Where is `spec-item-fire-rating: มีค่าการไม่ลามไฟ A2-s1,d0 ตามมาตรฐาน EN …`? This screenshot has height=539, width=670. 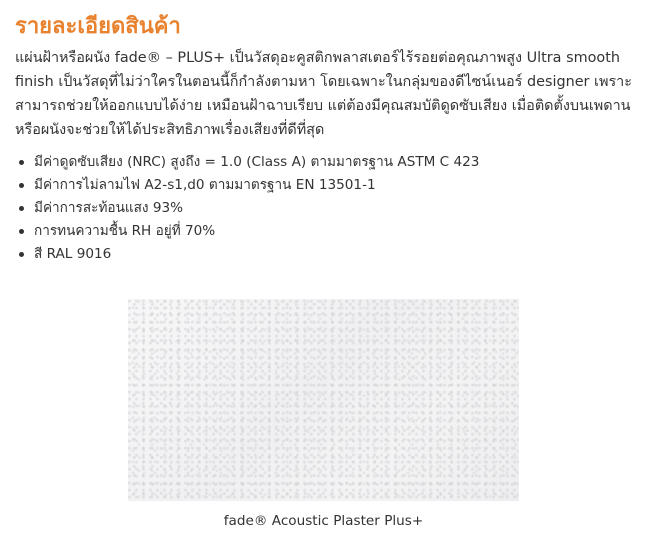
spec-item-fire-rating: มีค่าการไม่ลามไฟ A2-s1,d0 ตามมาตรฐาน EN … is located at coordinates (247, 185).